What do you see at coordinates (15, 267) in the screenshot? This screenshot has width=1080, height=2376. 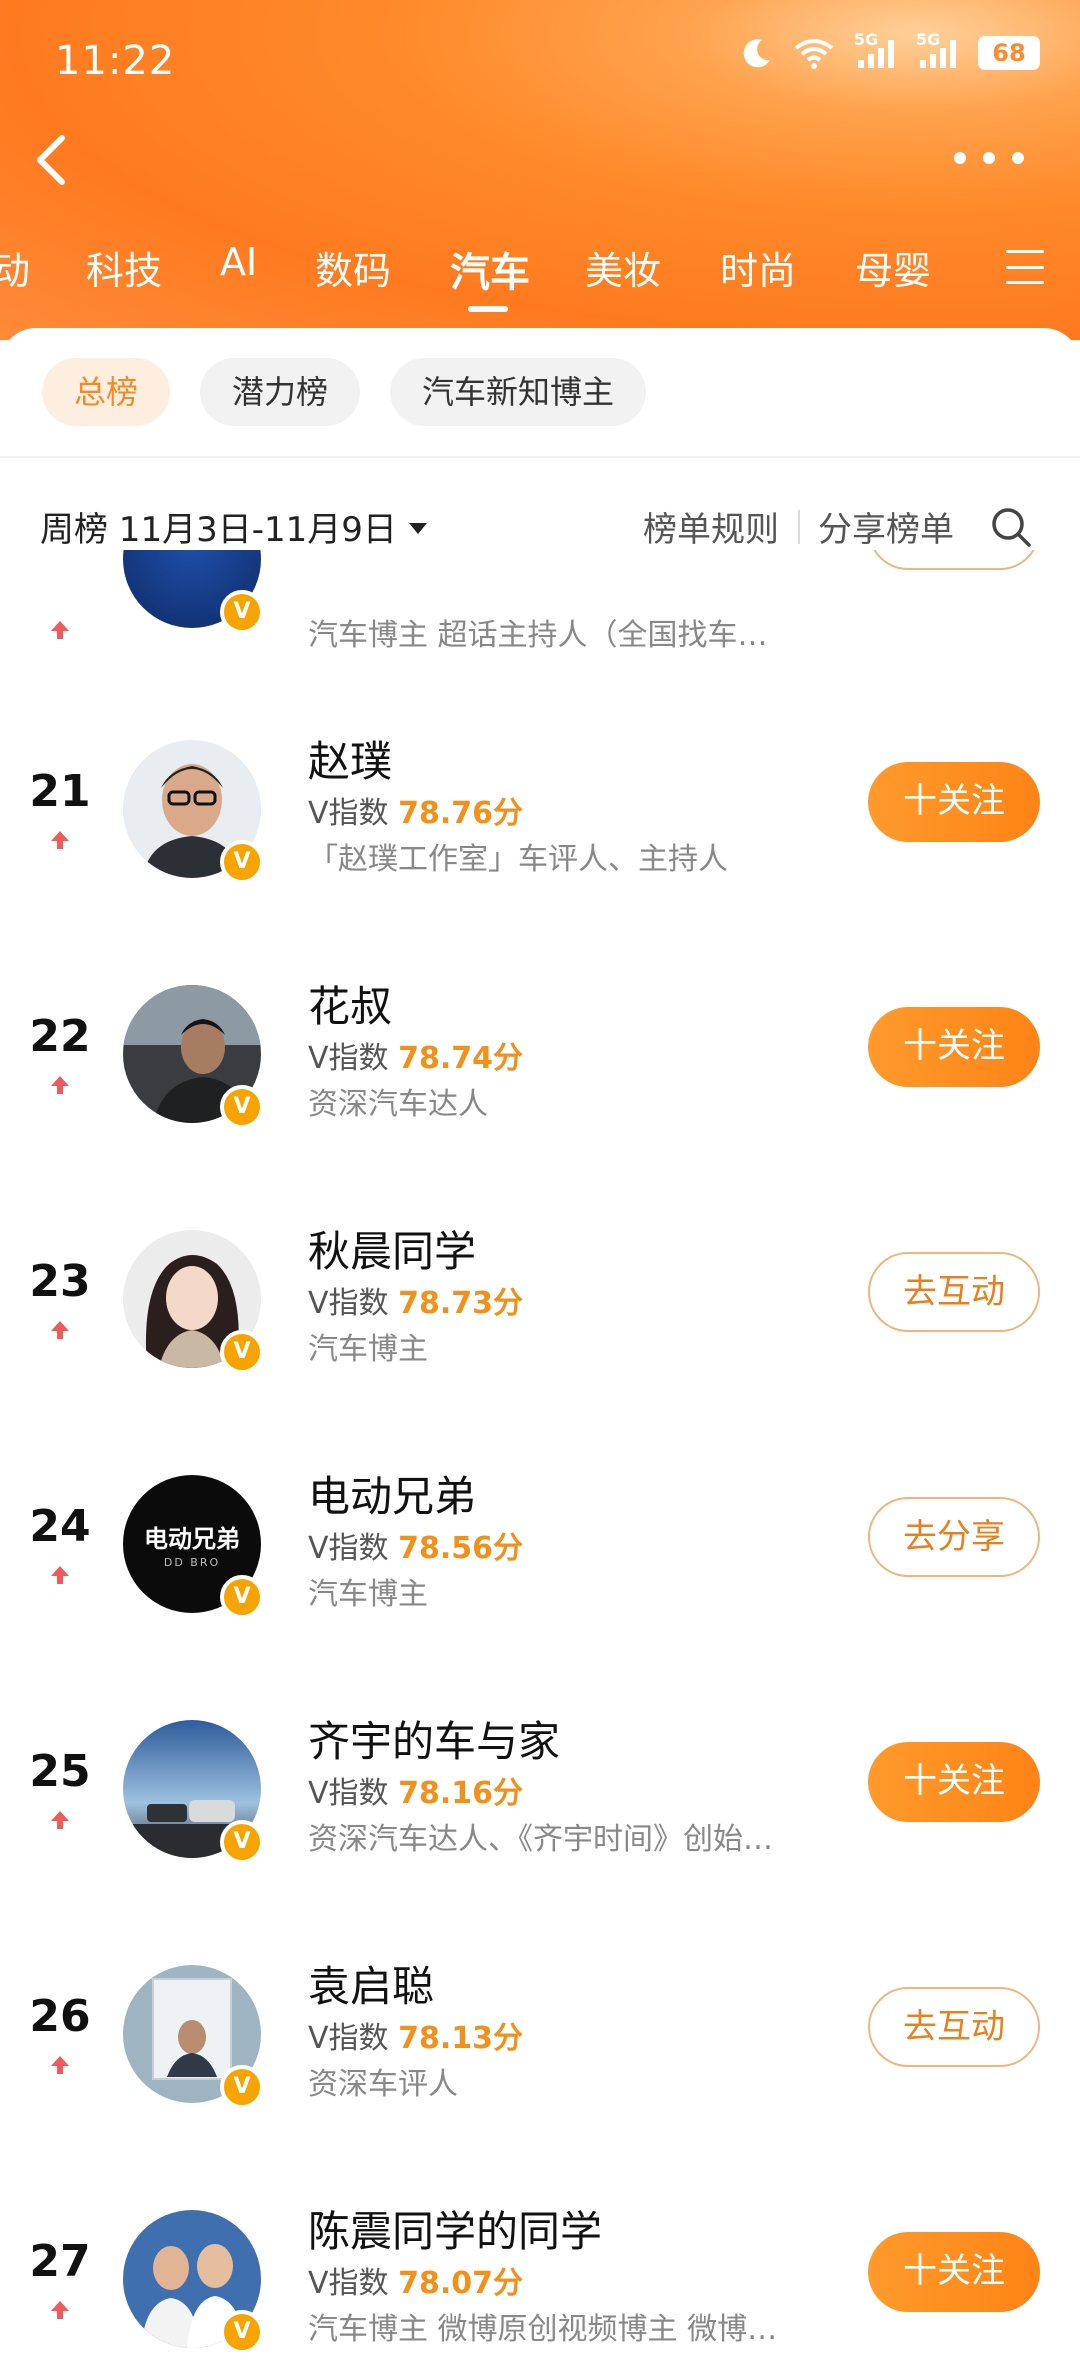 I see `tab-partial: 动` at bounding box center [15, 267].